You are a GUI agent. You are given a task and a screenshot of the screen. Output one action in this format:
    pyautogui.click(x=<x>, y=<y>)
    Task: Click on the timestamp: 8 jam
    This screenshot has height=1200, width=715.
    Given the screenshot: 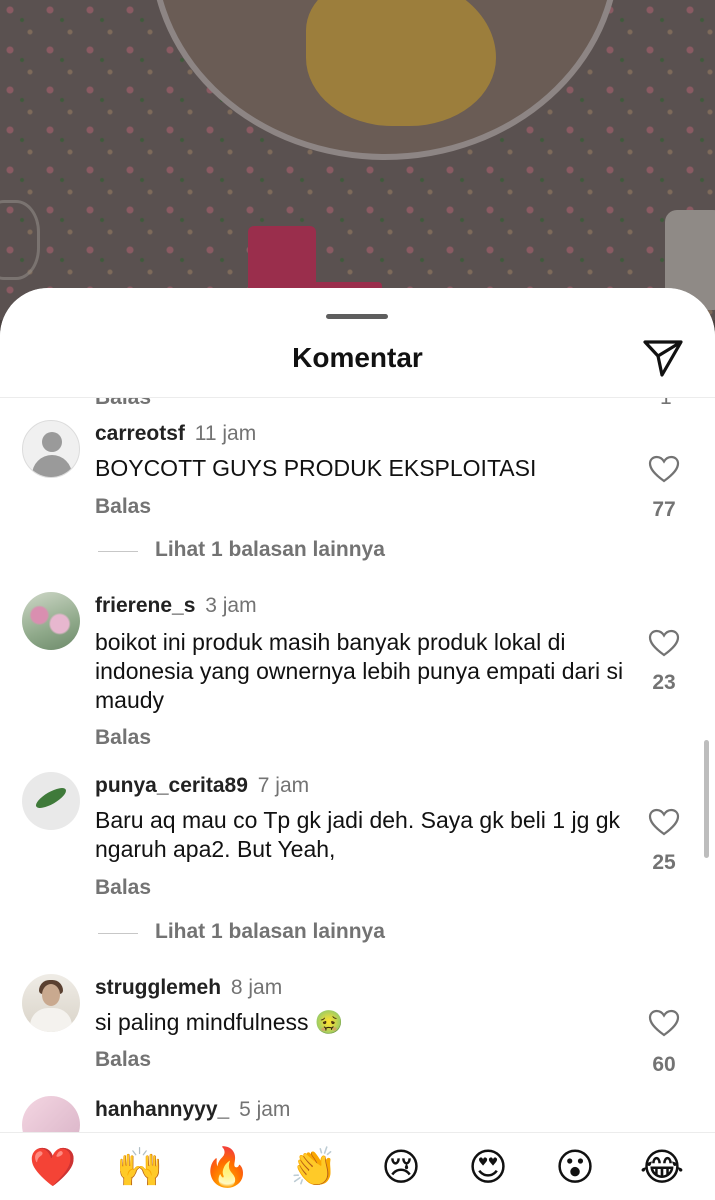 What is the action you would take?
    pyautogui.click(x=256, y=987)
    